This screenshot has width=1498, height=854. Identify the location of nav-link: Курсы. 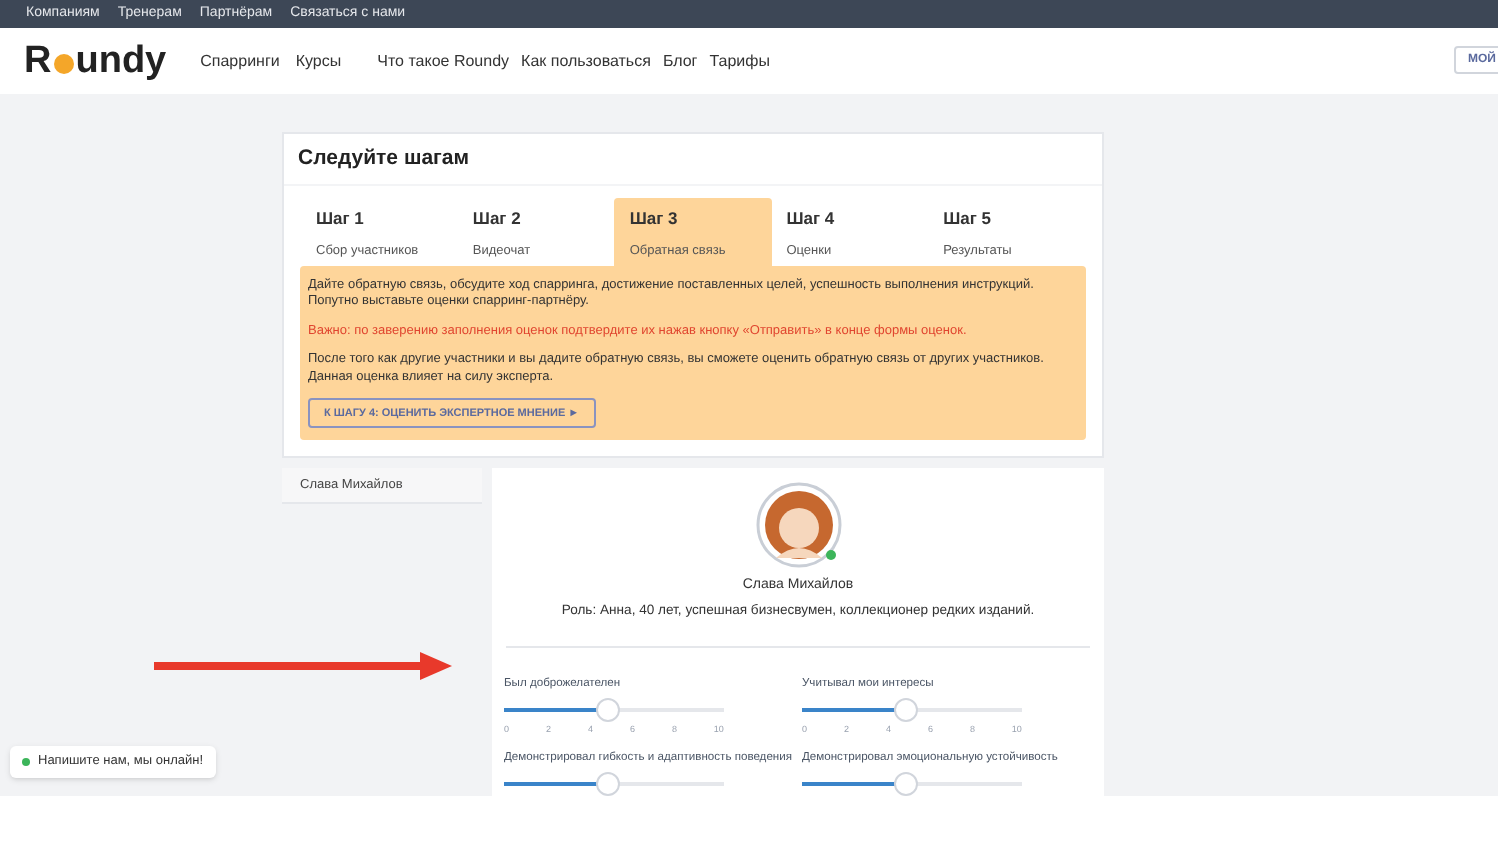
(318, 61).